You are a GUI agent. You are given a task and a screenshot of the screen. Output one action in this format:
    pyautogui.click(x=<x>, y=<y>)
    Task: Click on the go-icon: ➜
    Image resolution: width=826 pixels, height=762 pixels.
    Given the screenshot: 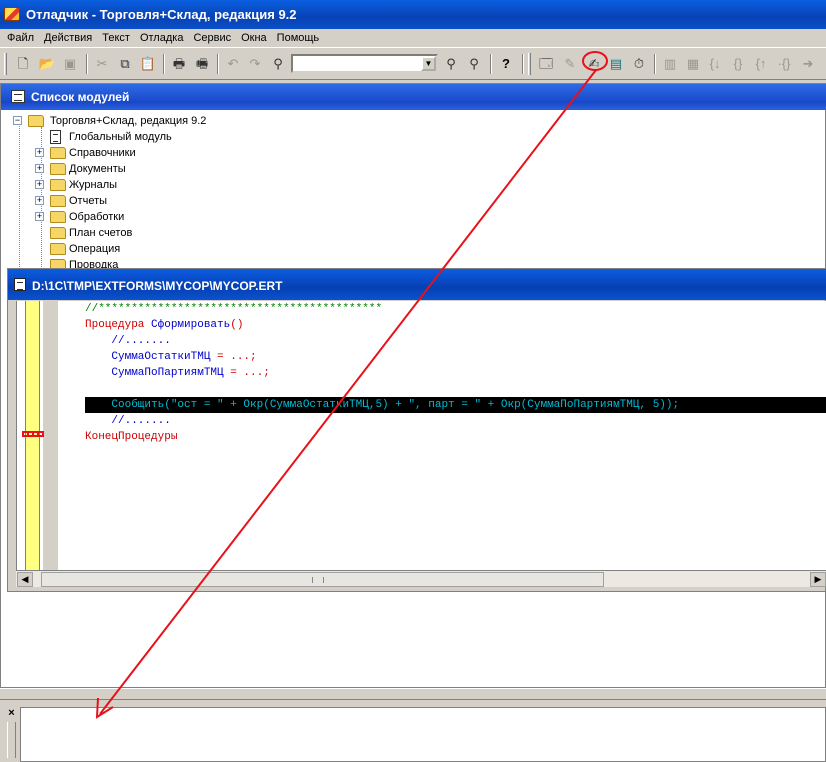 What is the action you would take?
    pyautogui.click(x=808, y=64)
    